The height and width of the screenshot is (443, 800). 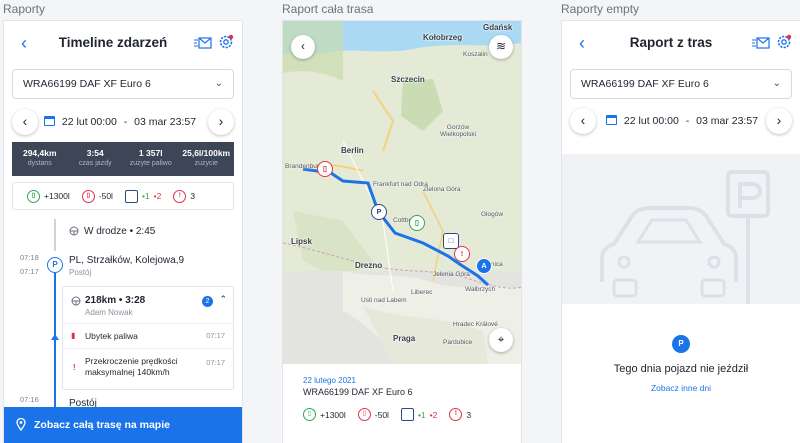 I want to click on header: ‹ Timeline zdarzeń, so click(x=123, y=44).